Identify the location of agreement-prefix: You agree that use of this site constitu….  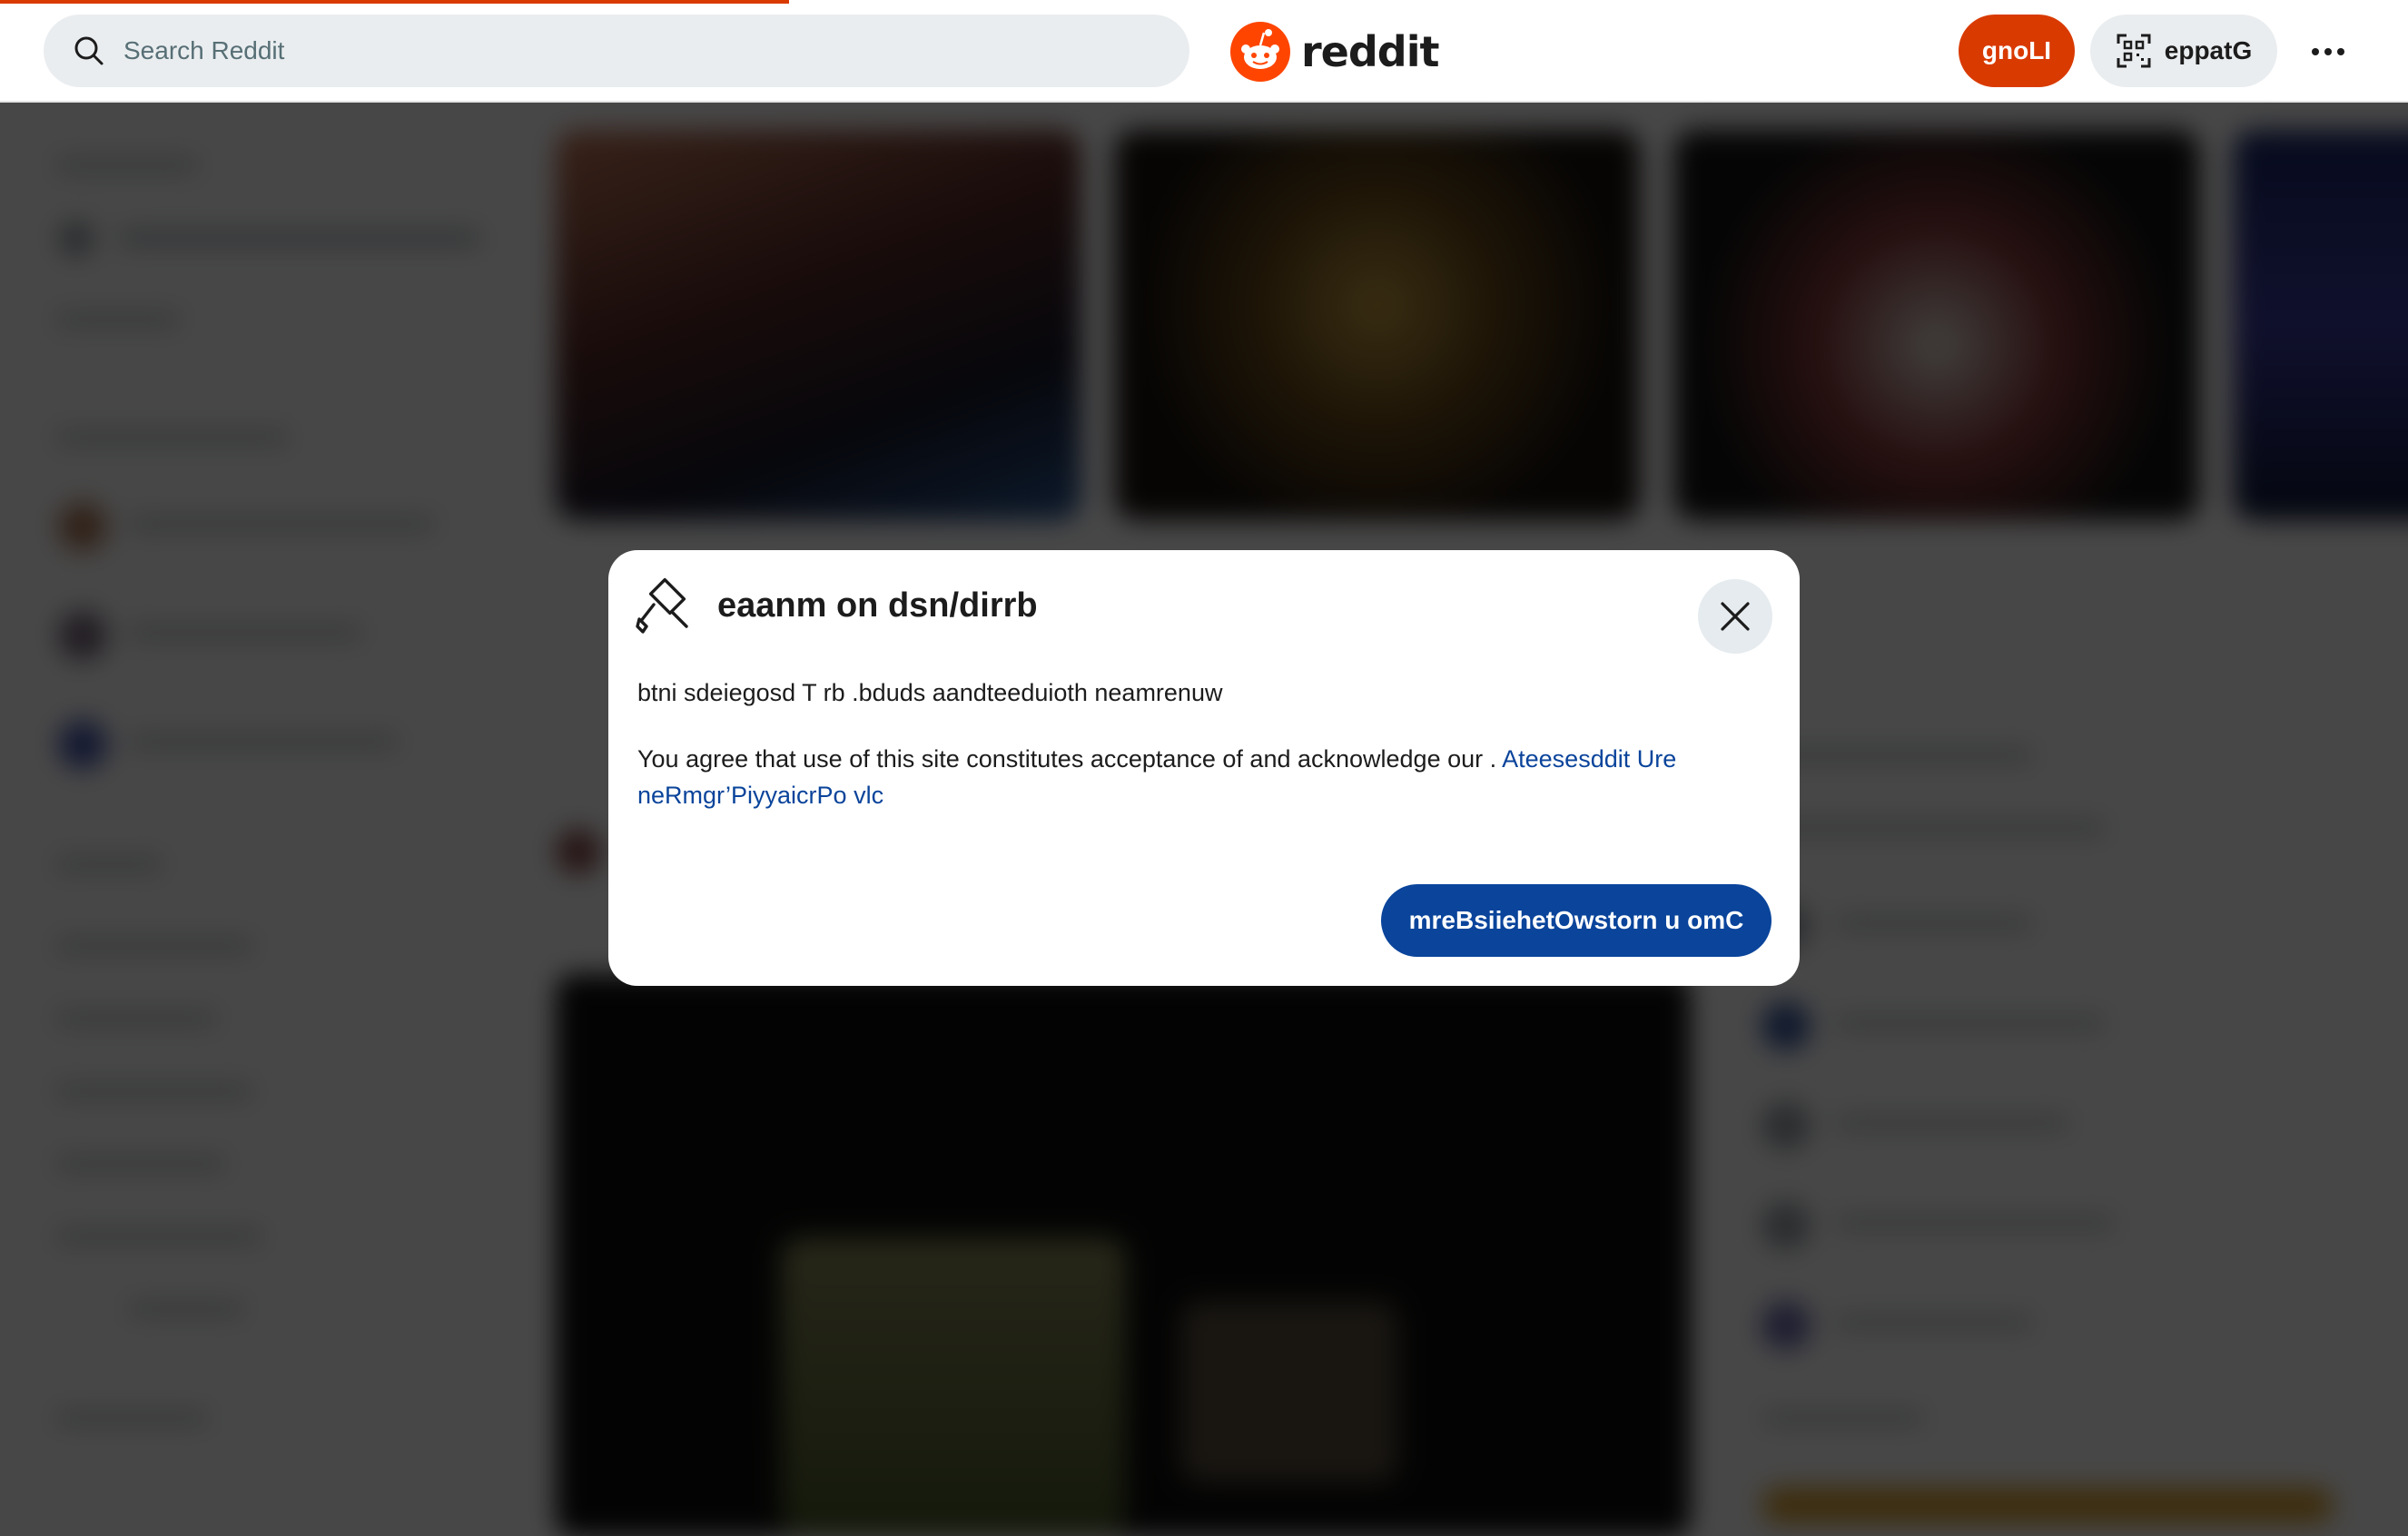
(1070, 759).